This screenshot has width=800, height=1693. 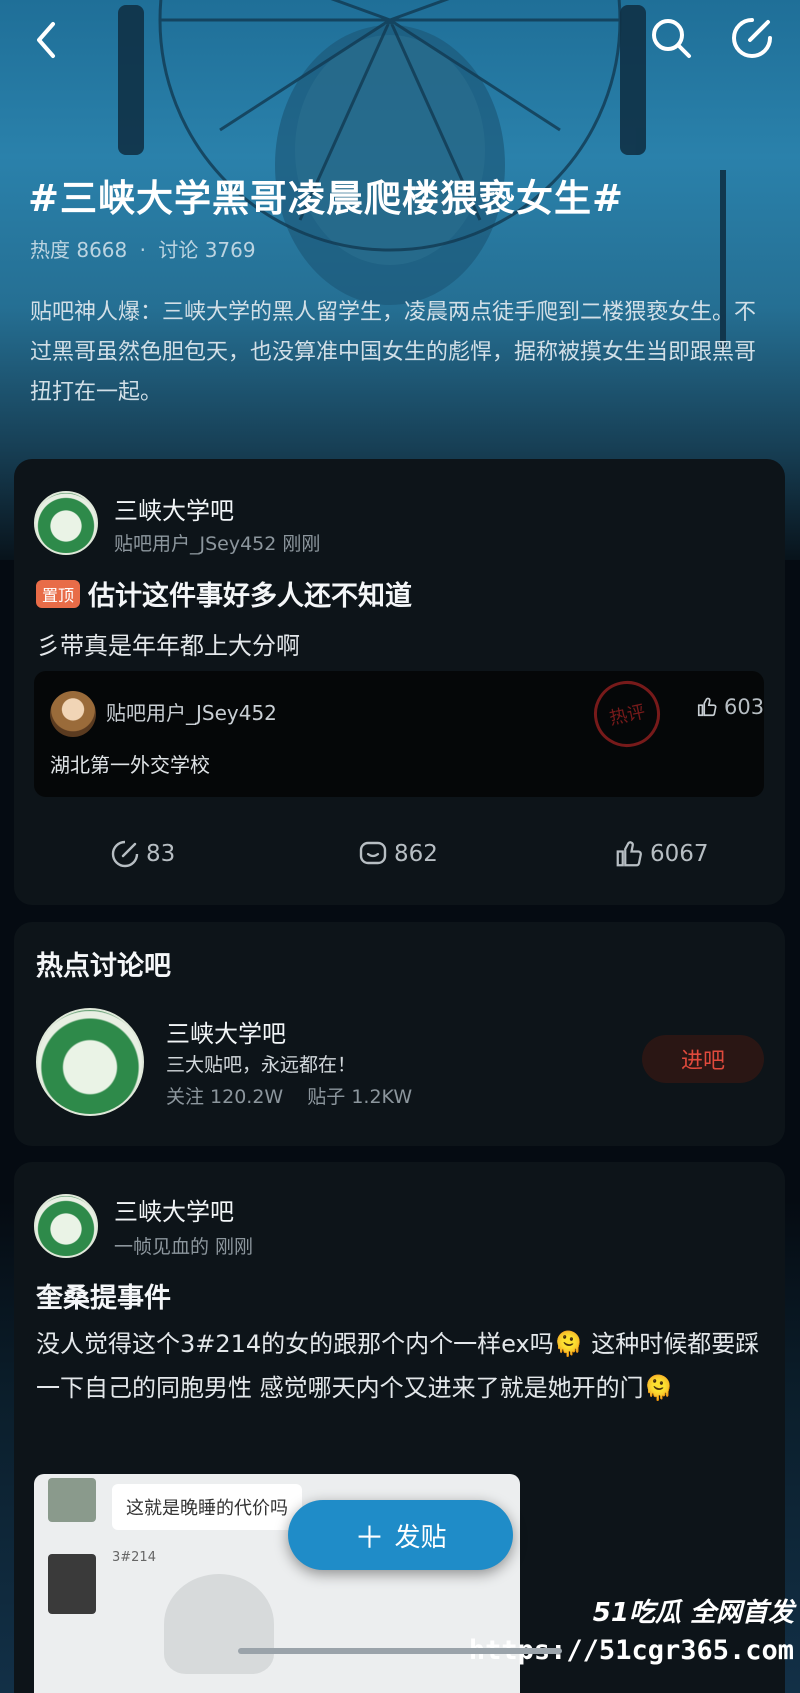 I want to click on new-post-button: ＋ 发贴, so click(x=400, y=1535).